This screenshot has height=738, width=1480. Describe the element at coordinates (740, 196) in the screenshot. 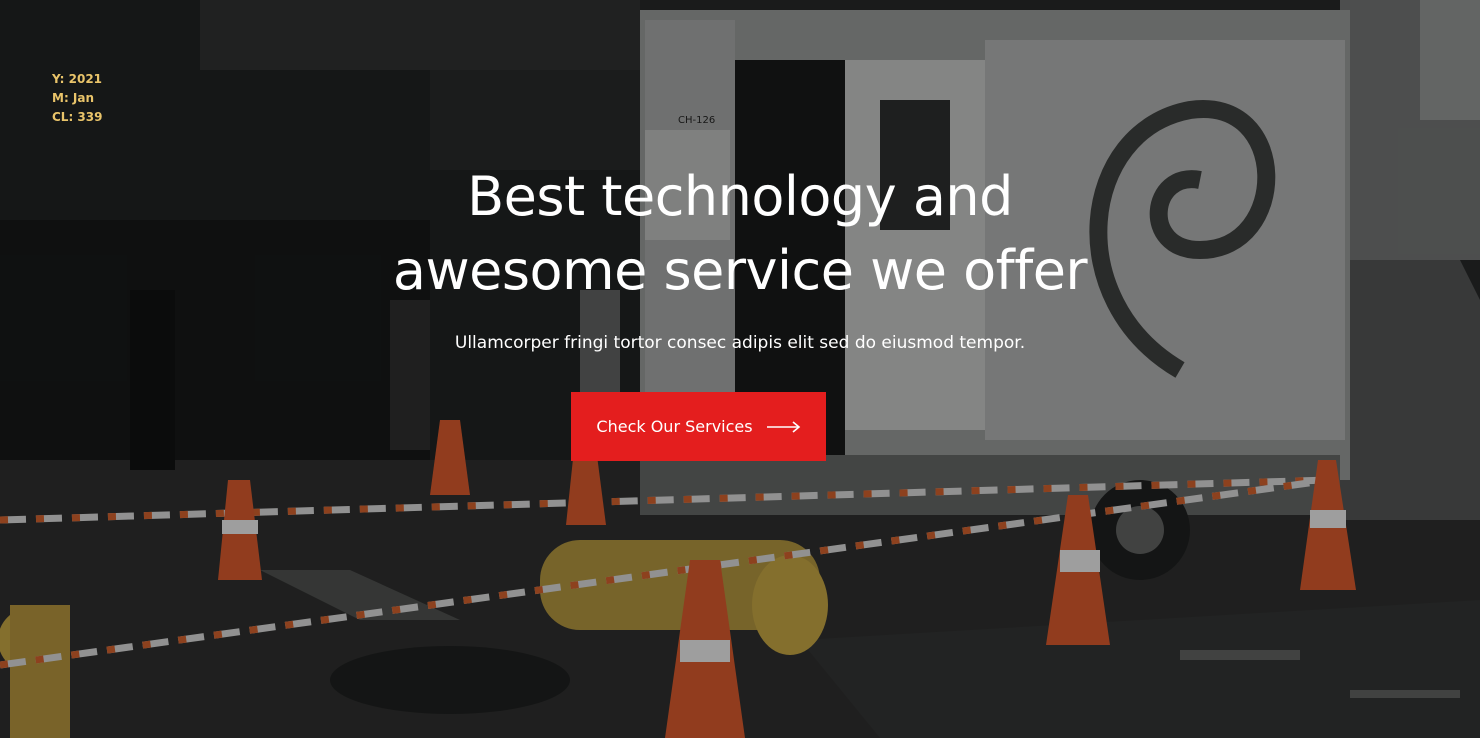

I see `hero-title-line-1: Best technology and` at that location.